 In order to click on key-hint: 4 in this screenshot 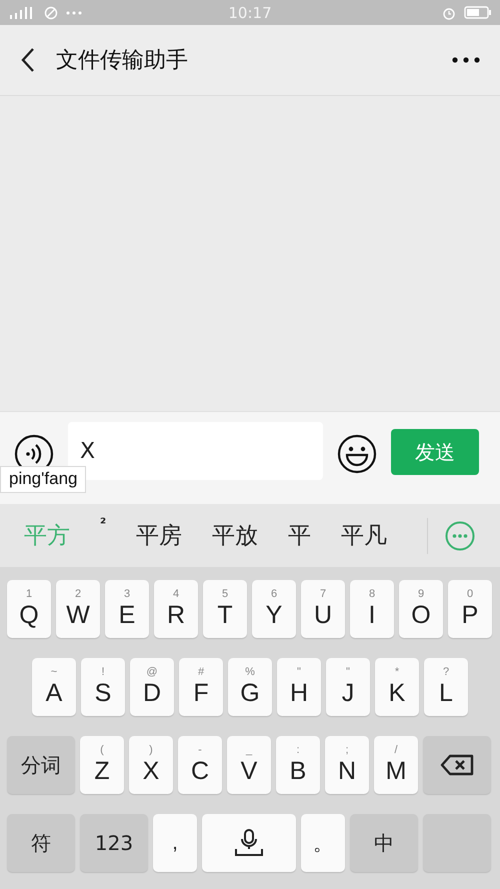, I will do `click(176, 594)`.